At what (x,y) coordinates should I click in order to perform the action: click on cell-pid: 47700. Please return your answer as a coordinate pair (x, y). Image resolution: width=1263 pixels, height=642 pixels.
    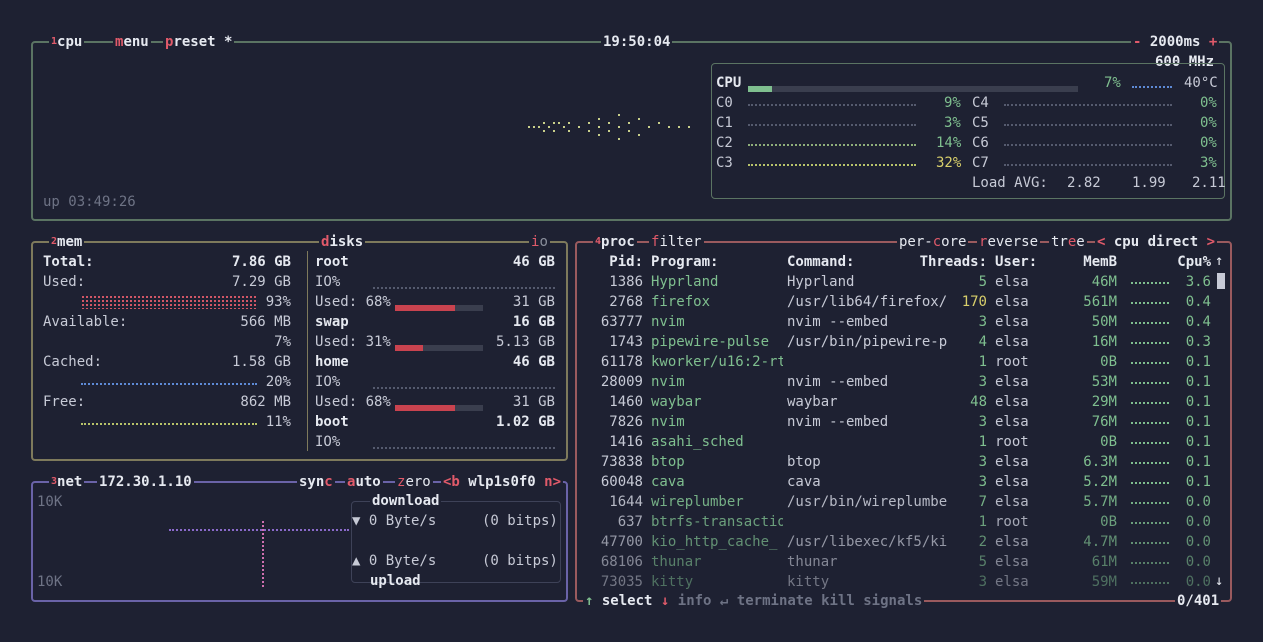
    Looking at the image, I should click on (621, 542).